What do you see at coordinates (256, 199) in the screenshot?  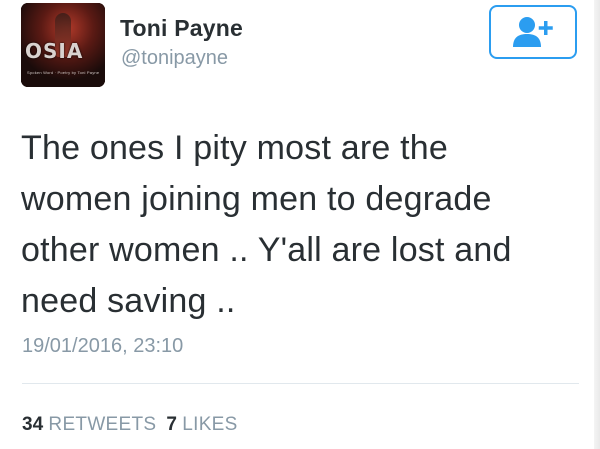 I see `tweet-text-line: women joining men to degrade` at bounding box center [256, 199].